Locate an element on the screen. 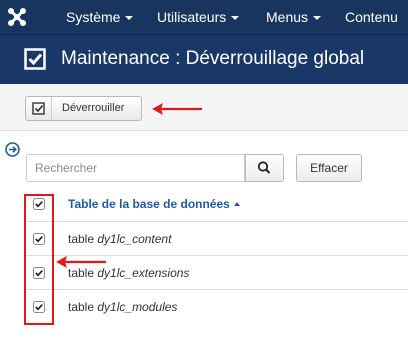  nav-menu-menus: Menus is located at coordinates (294, 17).